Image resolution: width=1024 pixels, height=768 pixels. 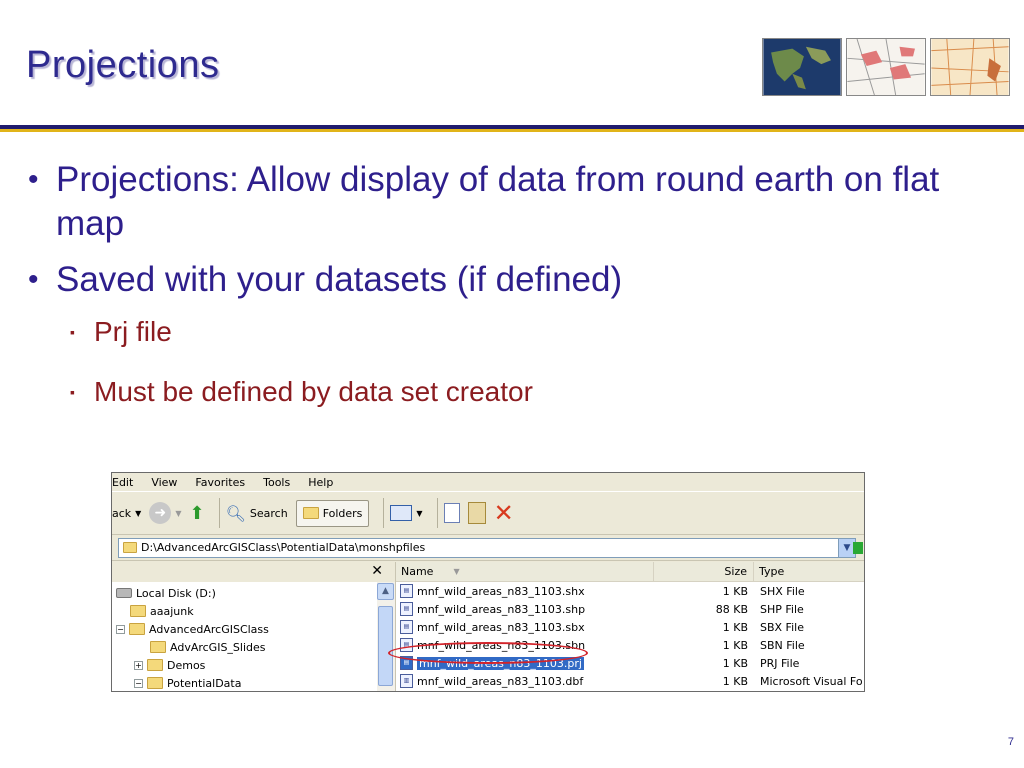 I want to click on sort-arrow-icon: ▼, so click(x=456, y=571).